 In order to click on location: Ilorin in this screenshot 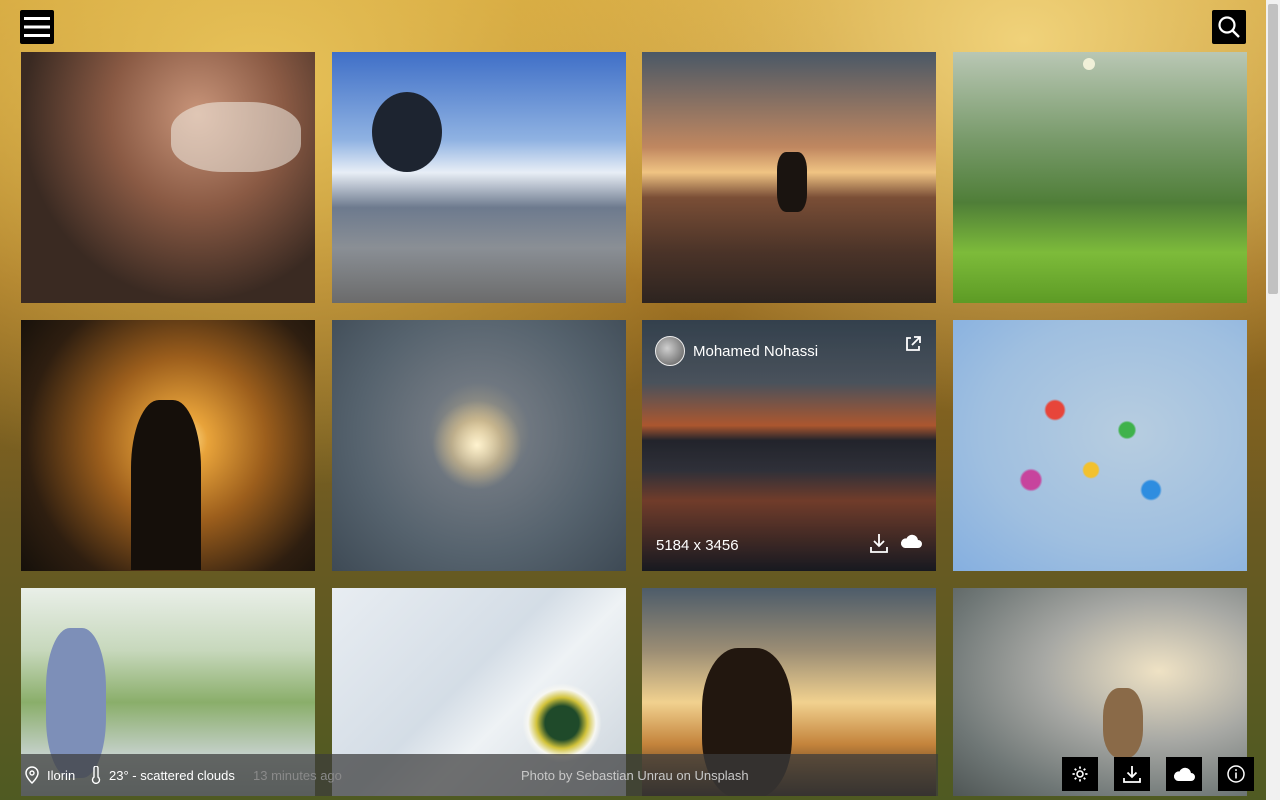, I will do `click(48, 775)`.